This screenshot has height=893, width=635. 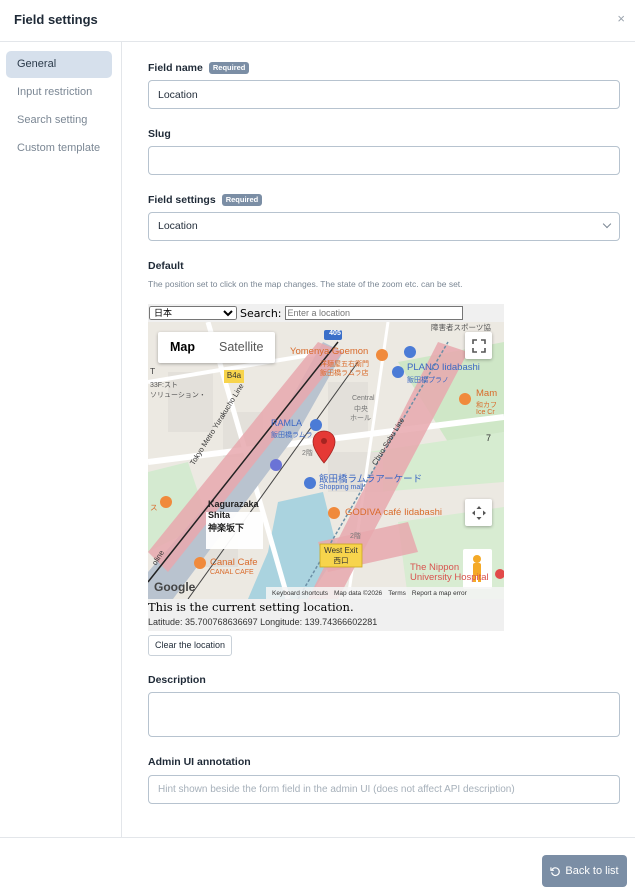 I want to click on back-to-list-label: Back to list, so click(x=592, y=871).